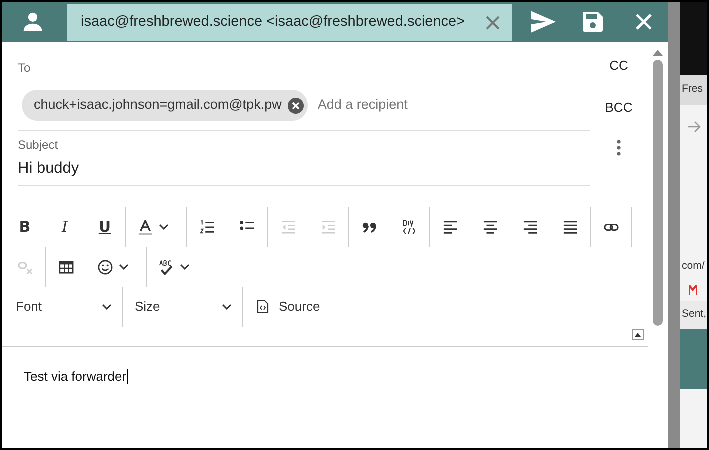  What do you see at coordinates (490, 227) in the screenshot?
I see `align-center-icon` at bounding box center [490, 227].